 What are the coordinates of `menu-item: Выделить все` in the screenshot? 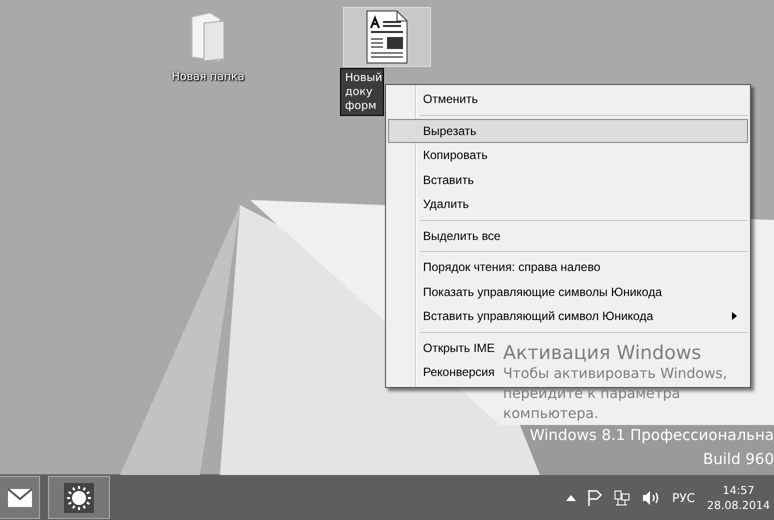 It's located at (450, 236).